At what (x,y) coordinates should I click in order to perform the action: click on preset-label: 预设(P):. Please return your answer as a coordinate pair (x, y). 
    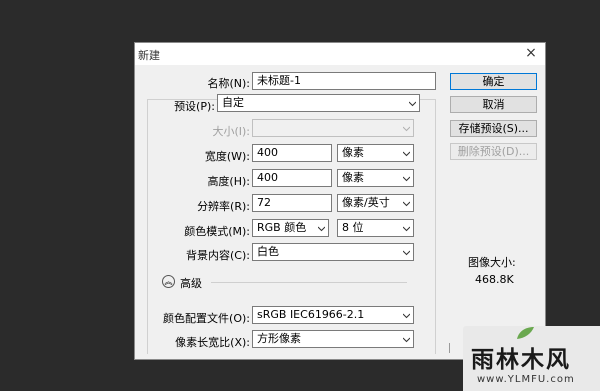
    Looking at the image, I should click on (194, 106).